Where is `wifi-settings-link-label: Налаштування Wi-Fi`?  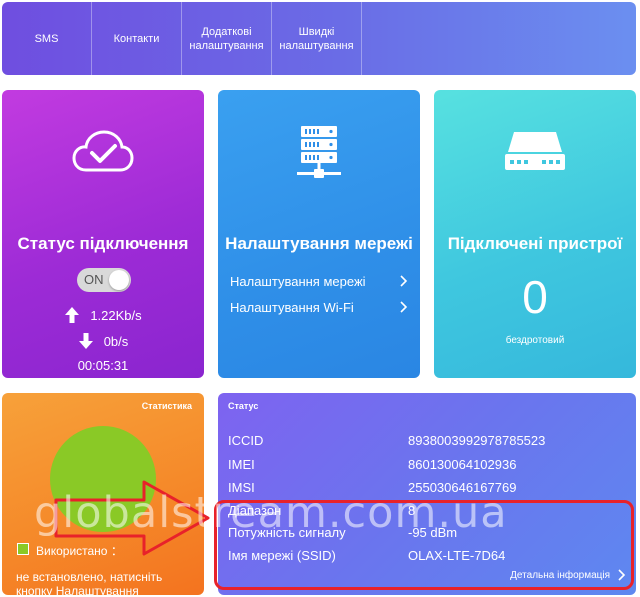
wifi-settings-link-label: Налаштування Wi-Fi is located at coordinates (292, 307).